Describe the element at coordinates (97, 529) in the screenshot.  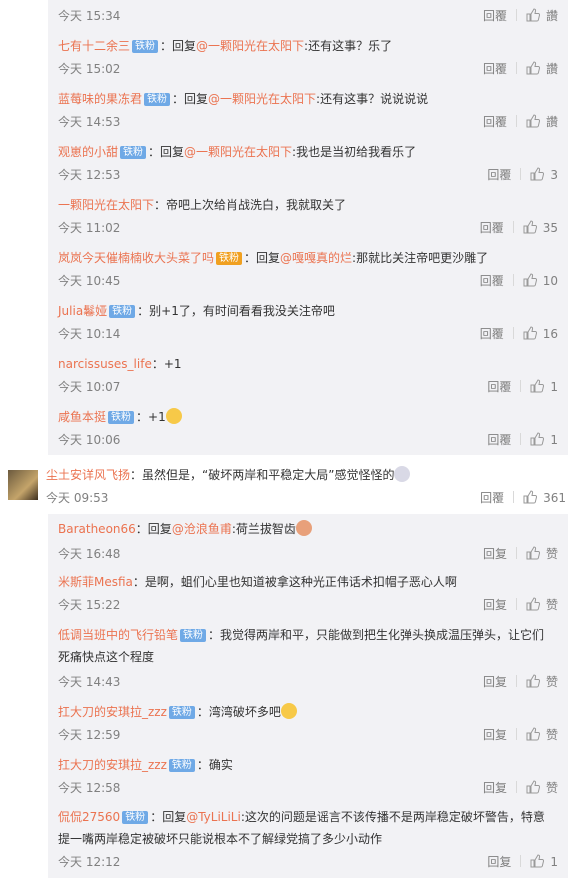
I see `reply-username: Baratheon66` at that location.